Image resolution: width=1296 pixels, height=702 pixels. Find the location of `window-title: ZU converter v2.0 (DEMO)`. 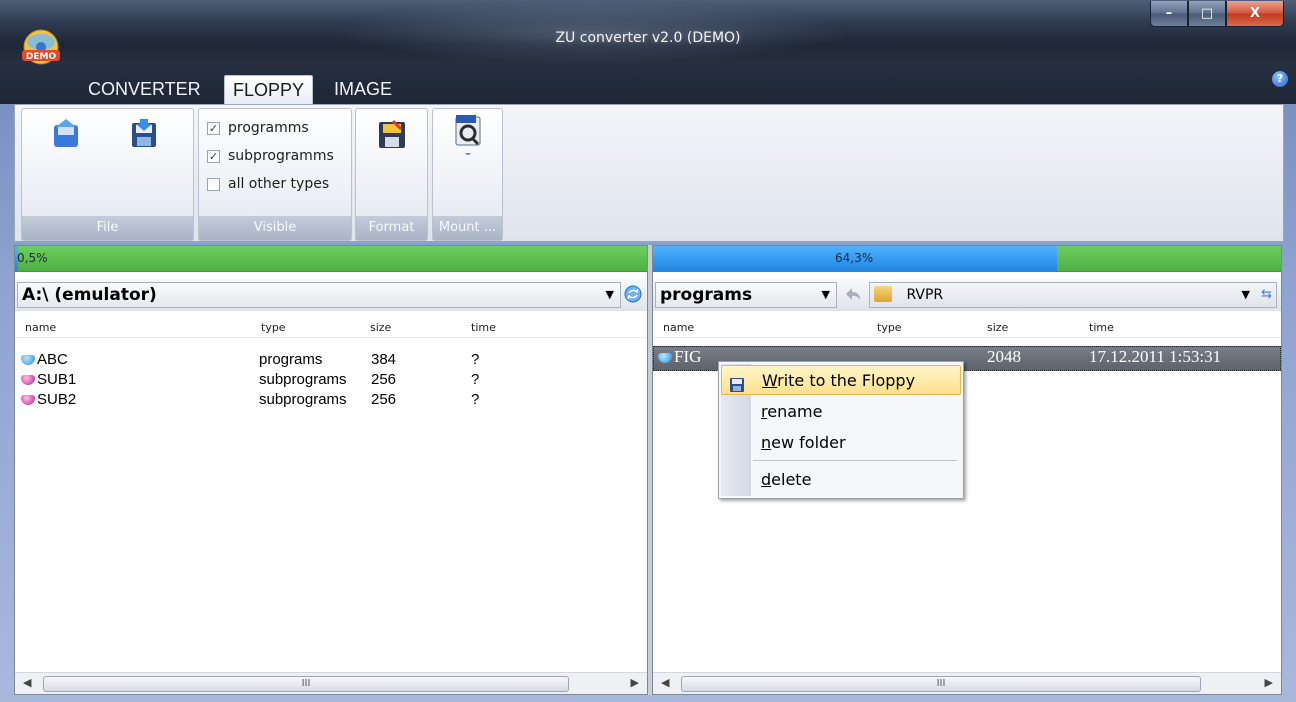

window-title: ZU converter v2.0 (DEMO) is located at coordinates (648, 38).